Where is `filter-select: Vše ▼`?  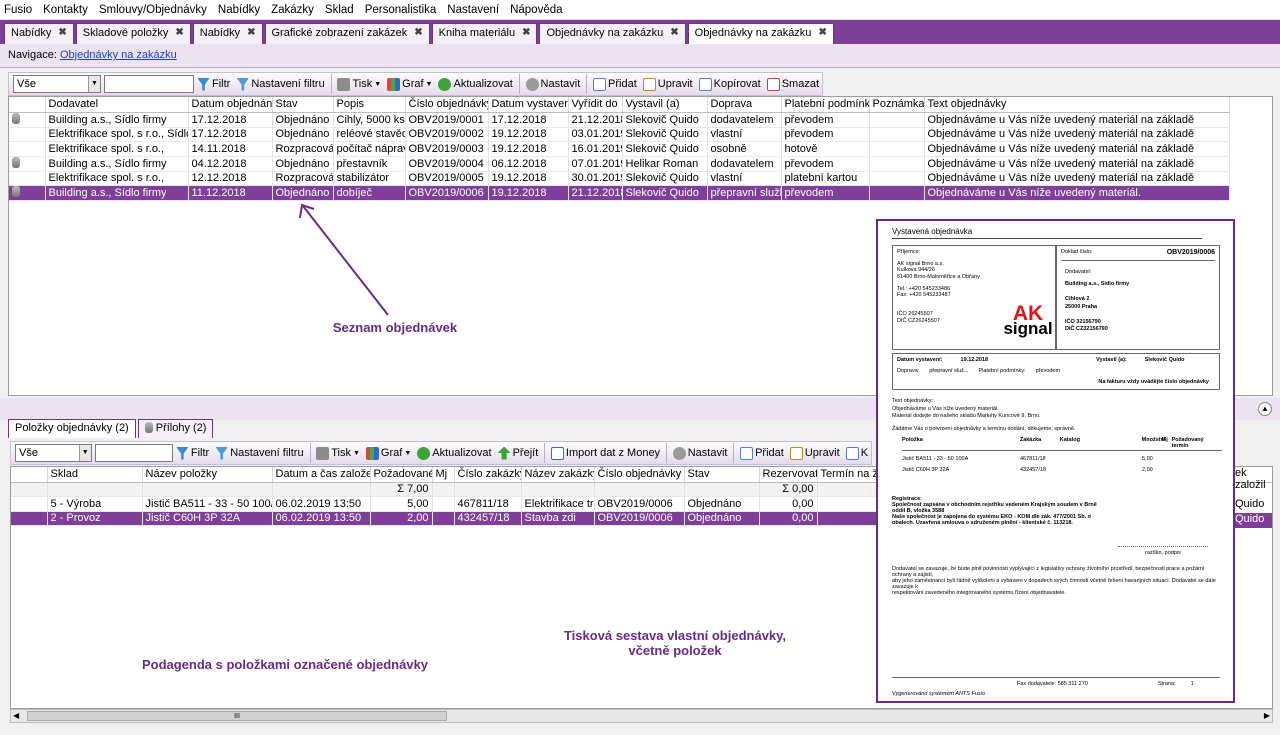
filter-select: Vše ▼ is located at coordinates (57, 84).